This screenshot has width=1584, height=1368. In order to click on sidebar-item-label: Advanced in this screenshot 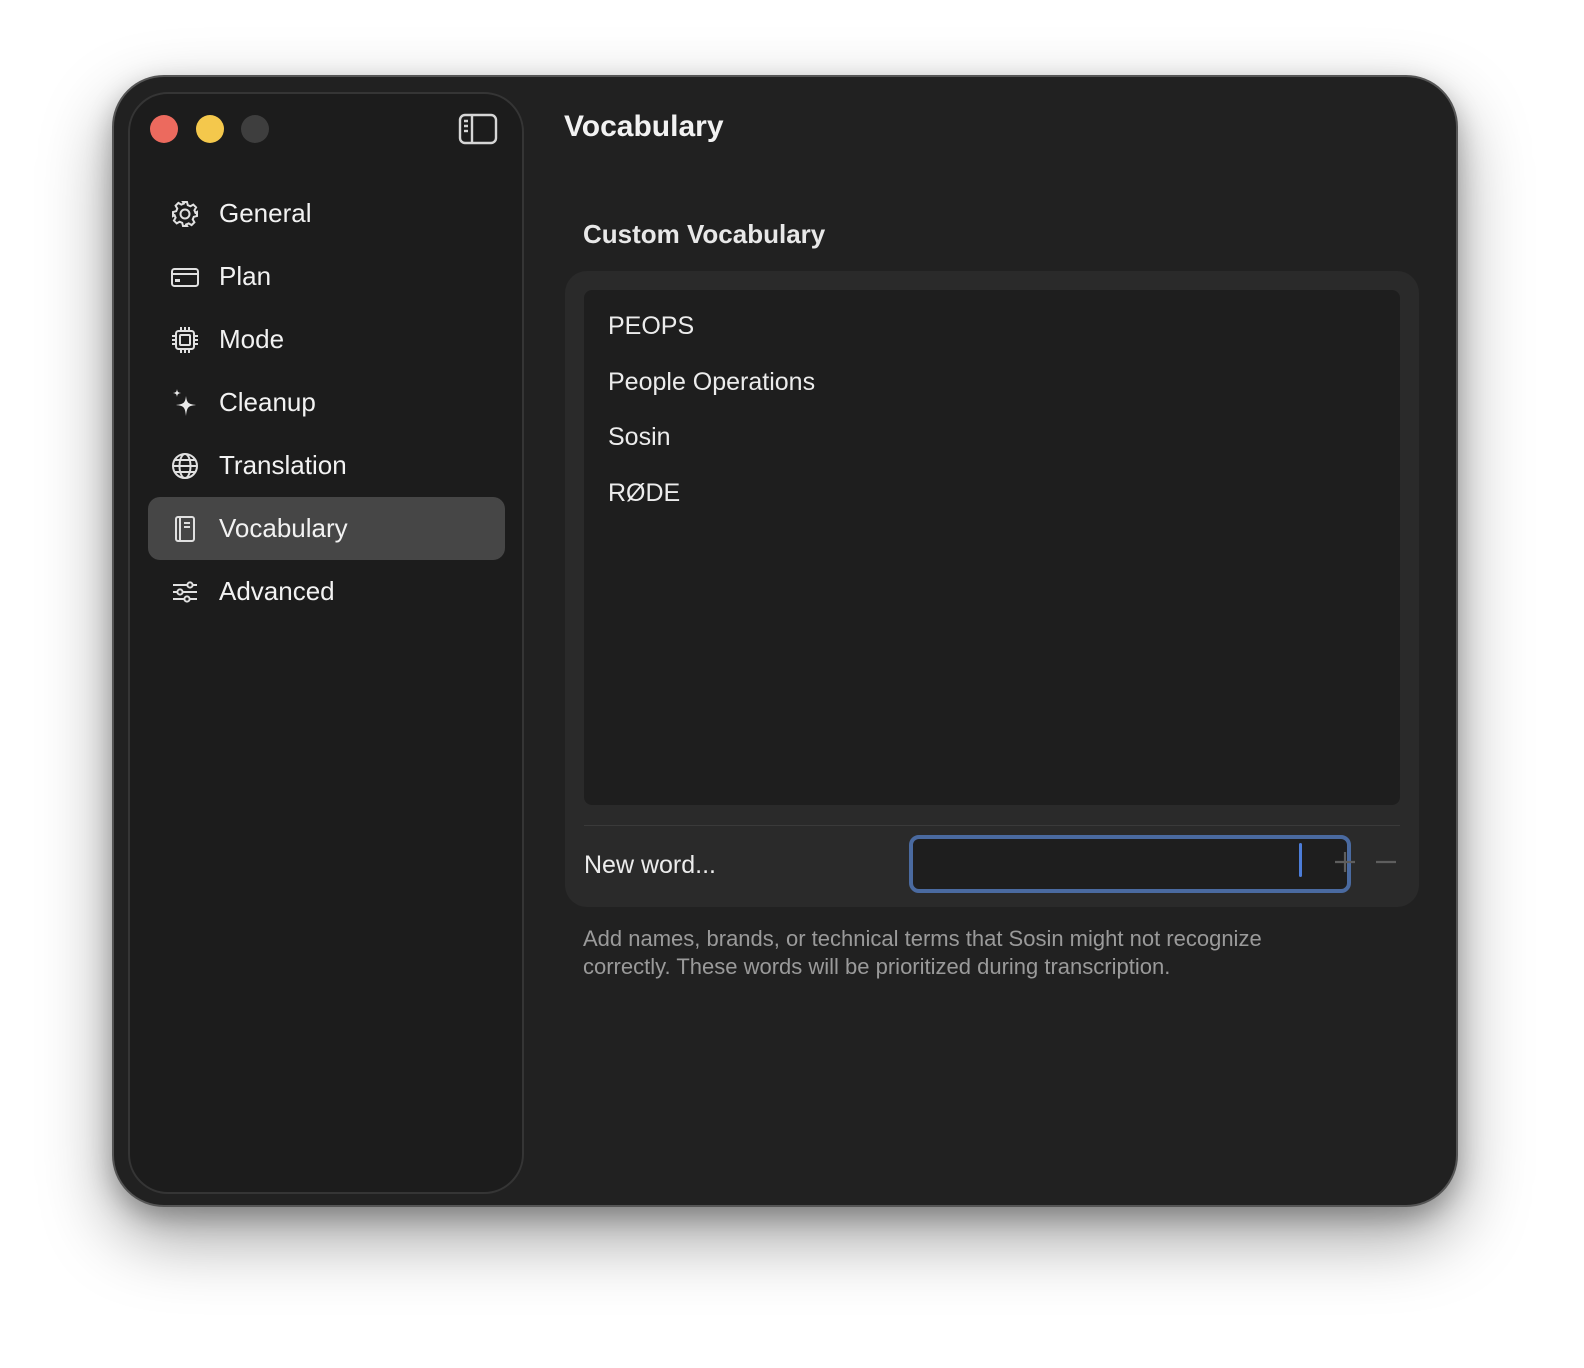, I will do `click(277, 591)`.